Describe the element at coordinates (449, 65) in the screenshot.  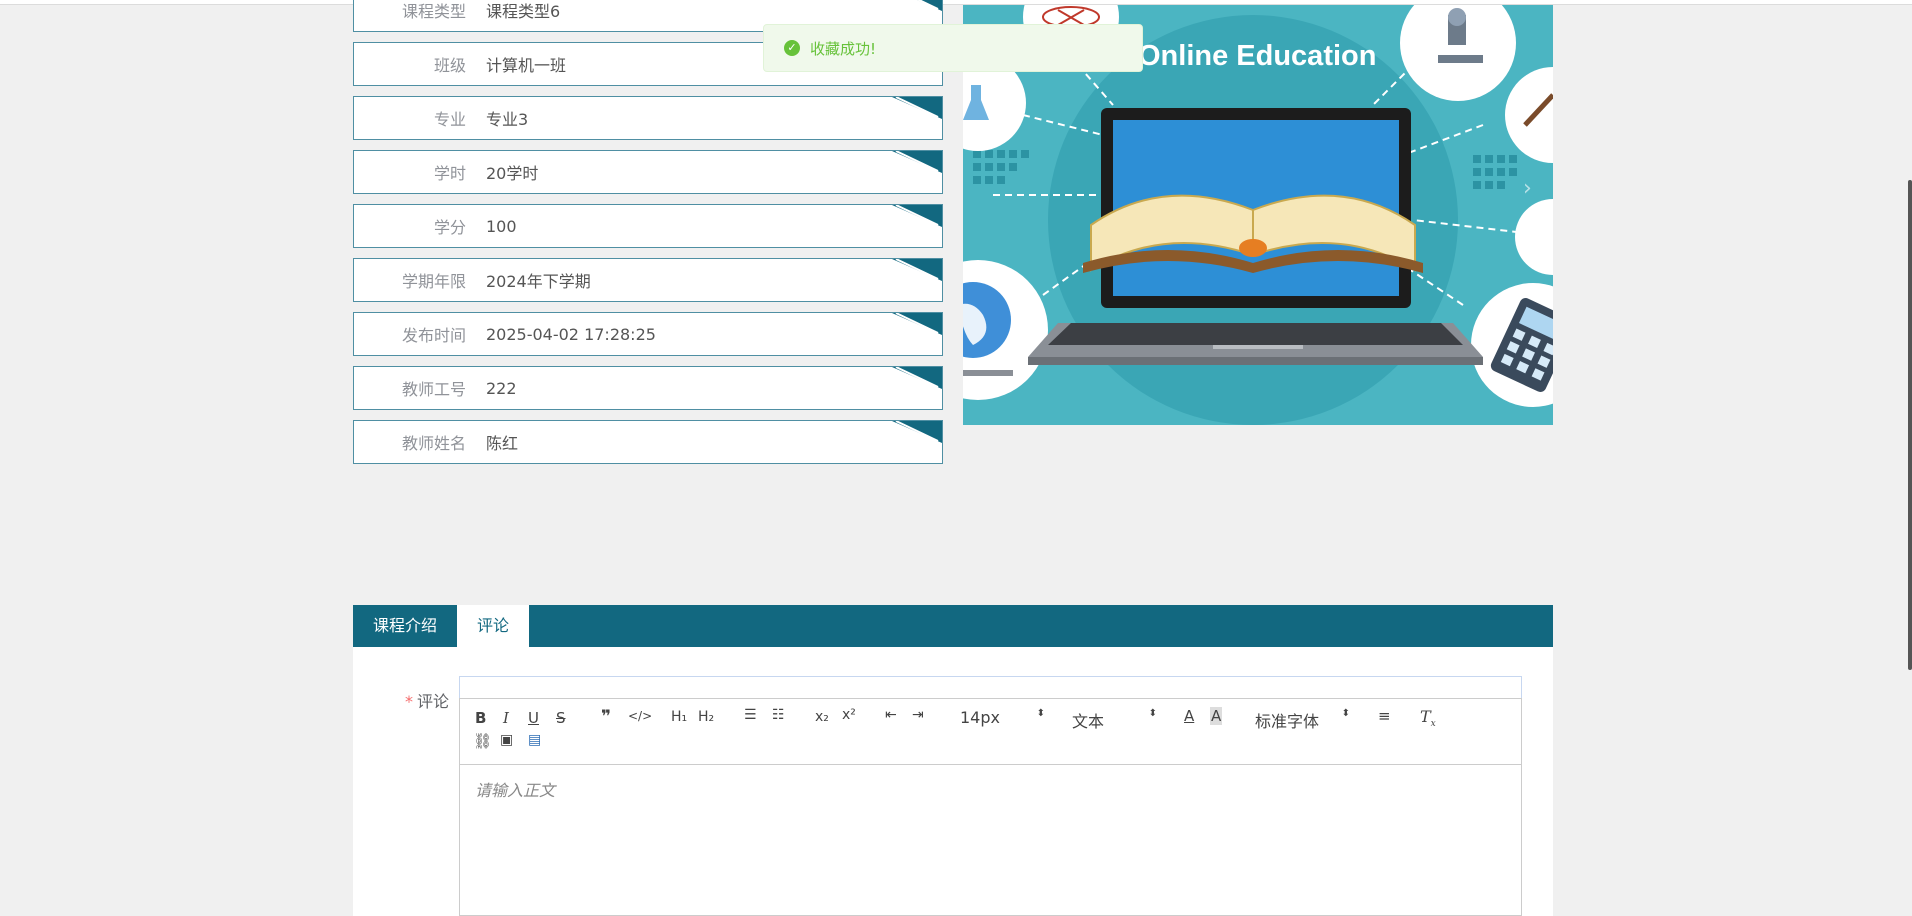
I see `info-label: 班级` at that location.